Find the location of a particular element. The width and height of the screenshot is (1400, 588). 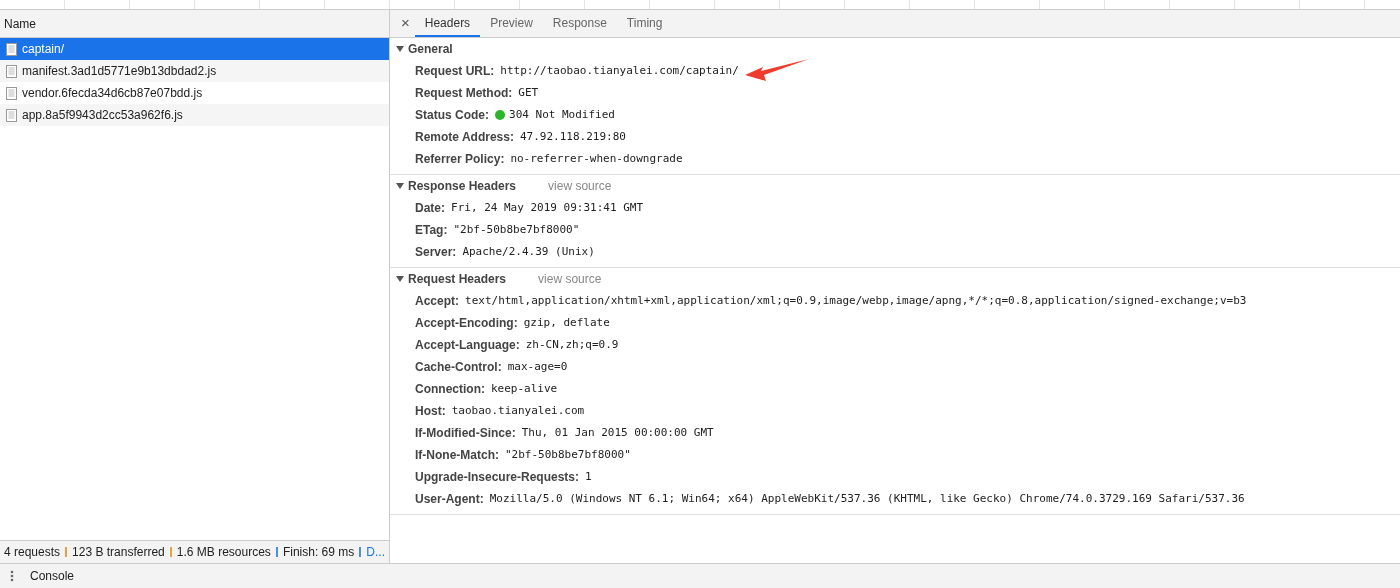

summary-text: 1.6 MB resources is located at coordinates (223, 552).